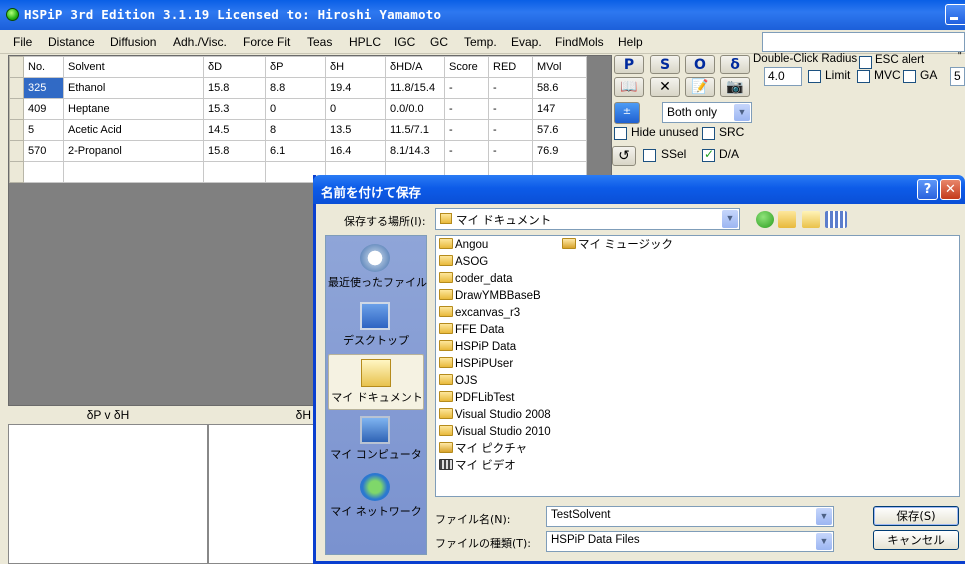 Image resolution: width=965 pixels, height=564 pixels. What do you see at coordinates (629, 64) in the screenshot?
I see `p-button: P` at bounding box center [629, 64].